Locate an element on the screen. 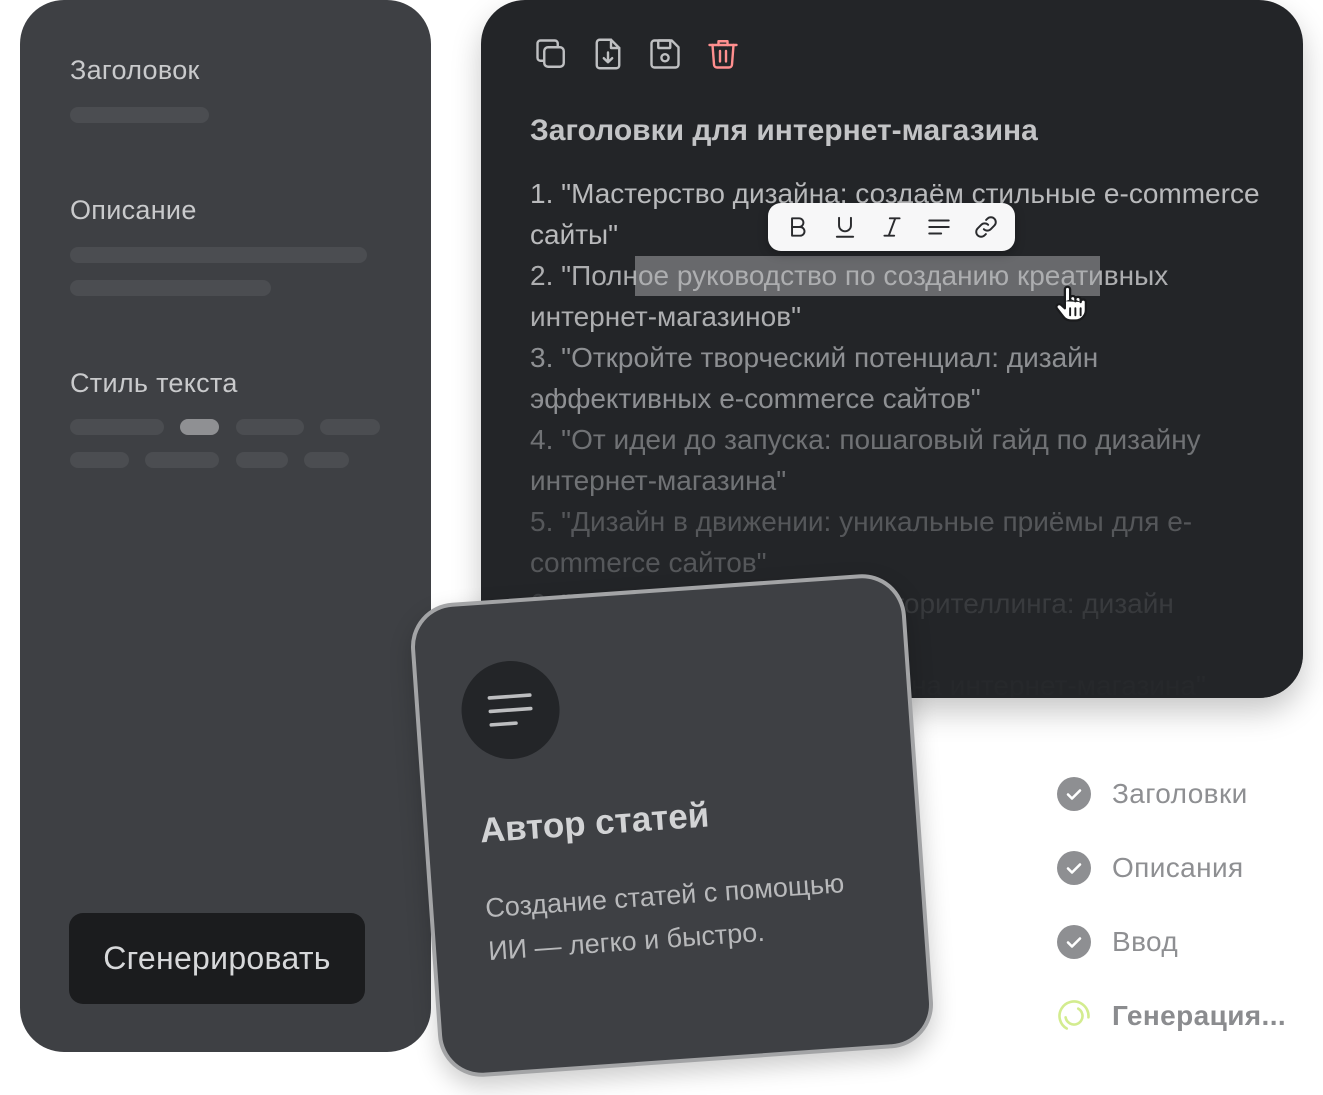 Image resolution: width=1323 pixels, height=1095 pixels. card-icon-circle is located at coordinates (510, 710).